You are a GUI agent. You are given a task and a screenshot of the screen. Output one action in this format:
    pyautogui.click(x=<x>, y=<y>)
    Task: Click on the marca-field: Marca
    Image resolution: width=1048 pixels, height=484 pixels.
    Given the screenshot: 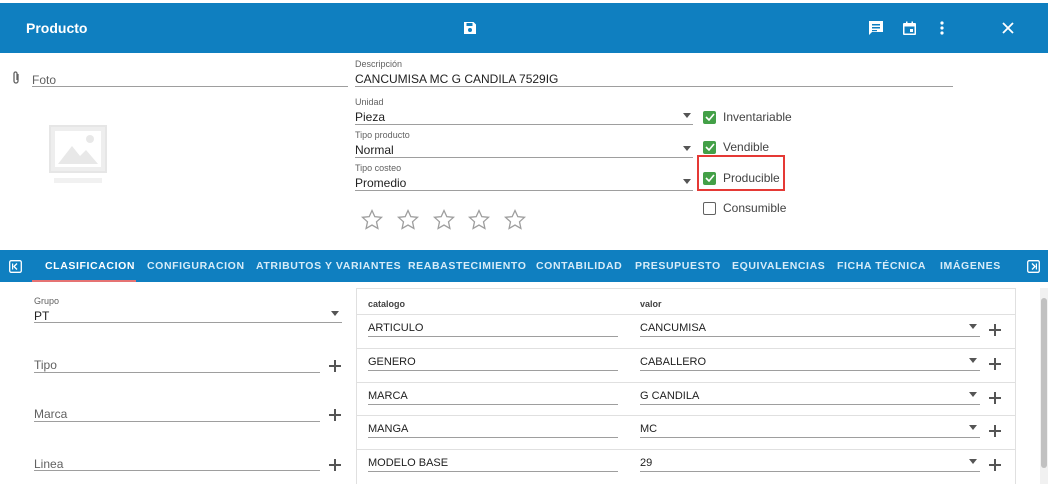 What is the action you would take?
    pyautogui.click(x=50, y=414)
    